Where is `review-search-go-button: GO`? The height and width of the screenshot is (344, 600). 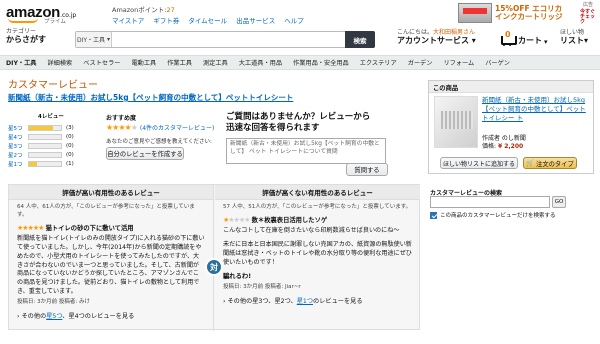 review-search-go-button: GO is located at coordinates (559, 202).